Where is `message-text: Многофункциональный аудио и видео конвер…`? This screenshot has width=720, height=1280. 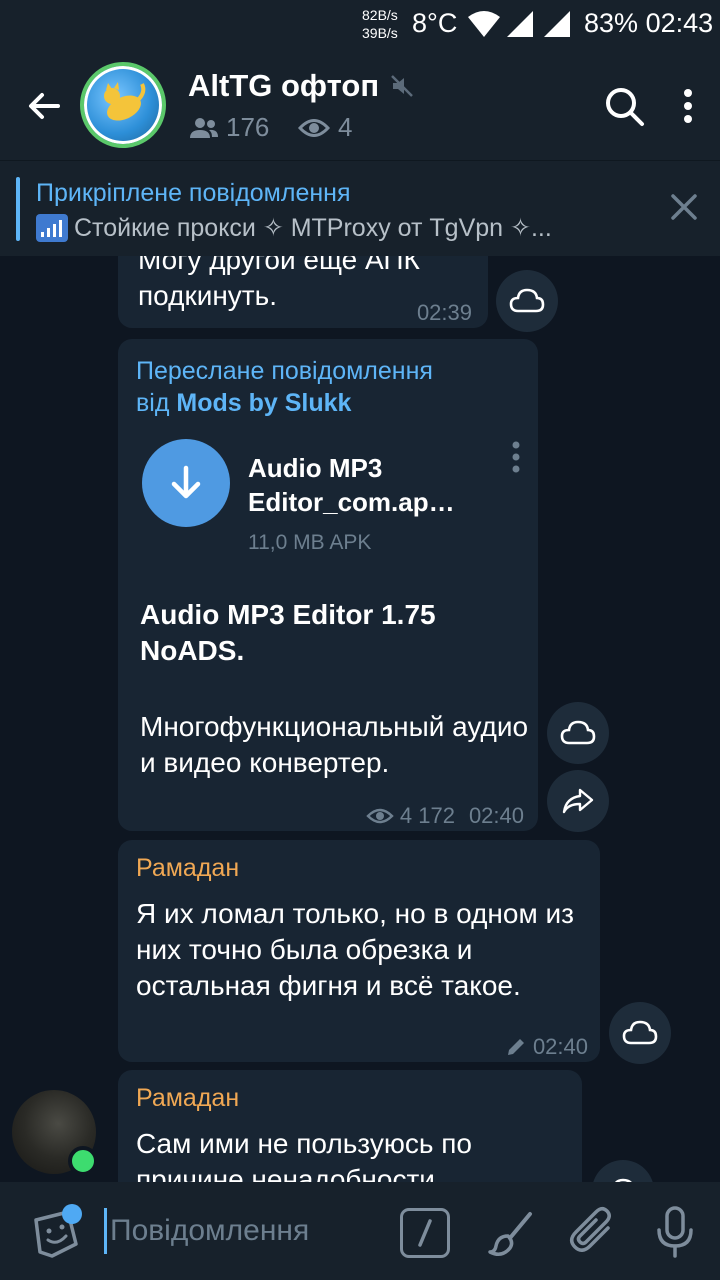 message-text: Многофункциональный аудио и видео конвер… is located at coordinates (334, 744).